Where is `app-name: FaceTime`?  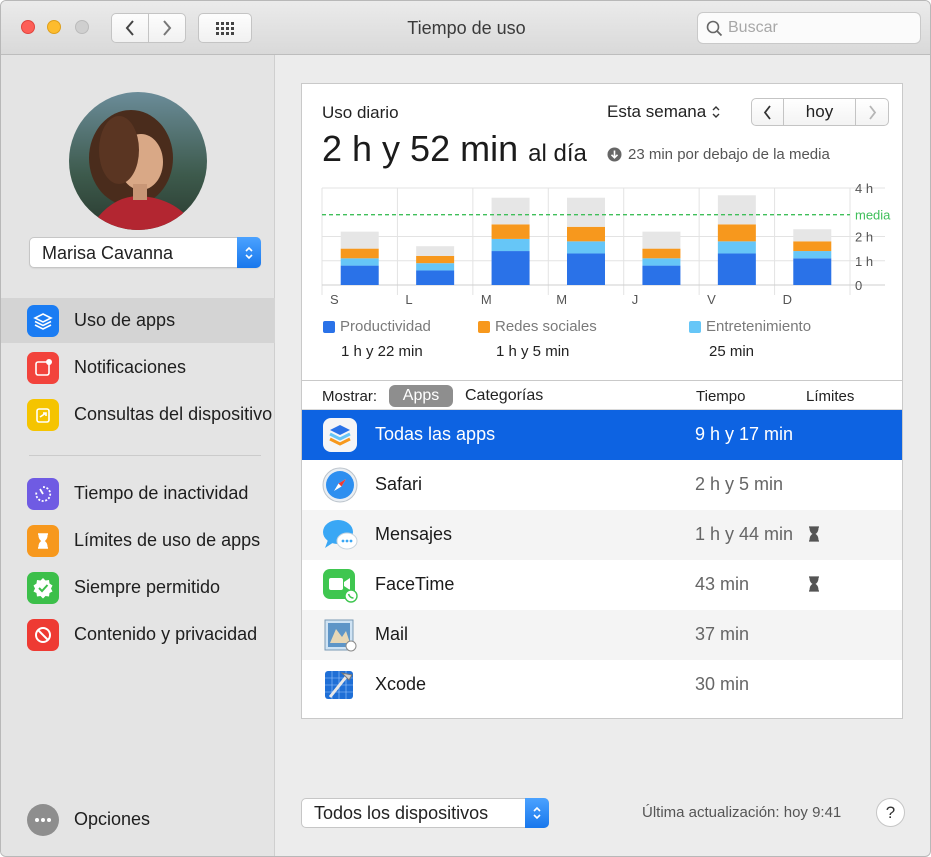
app-name: FaceTime is located at coordinates (415, 584).